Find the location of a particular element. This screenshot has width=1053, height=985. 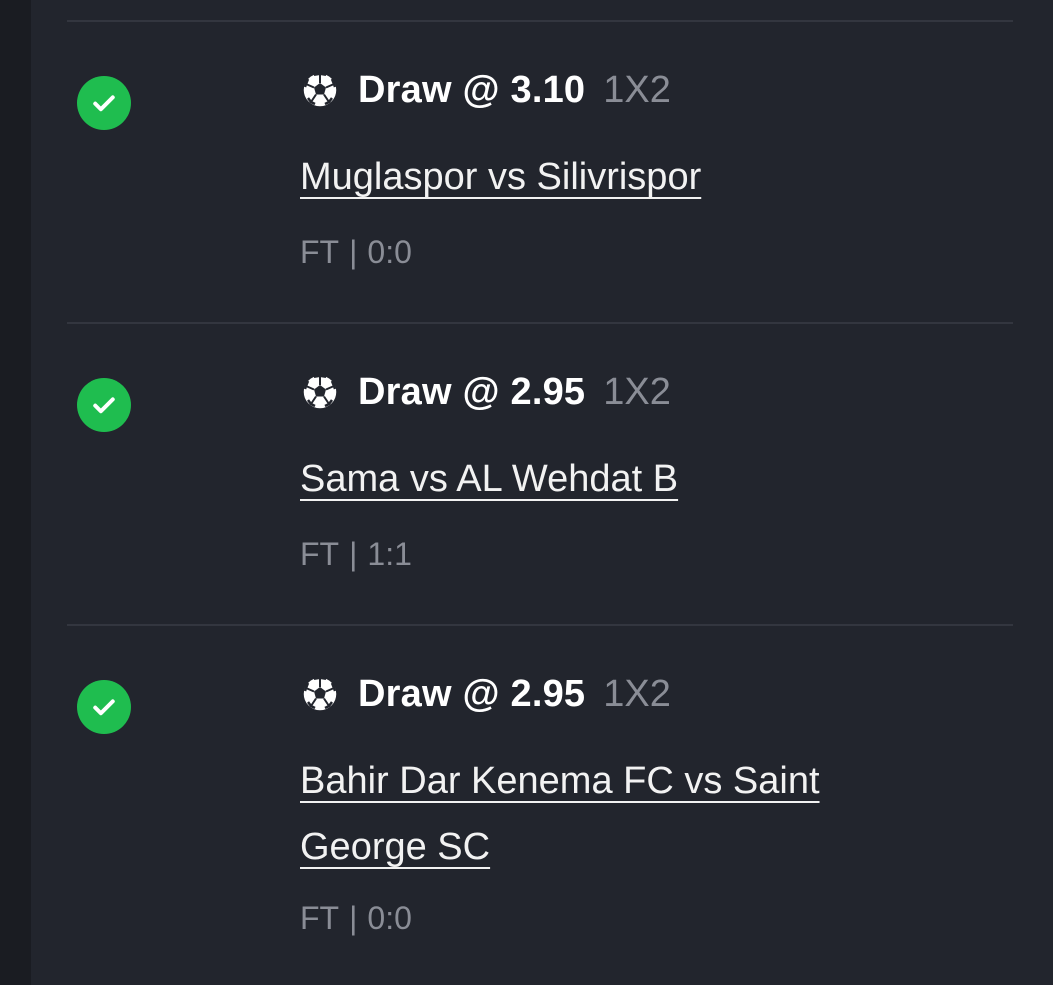

score-label: 1:1 is located at coordinates (389, 554).